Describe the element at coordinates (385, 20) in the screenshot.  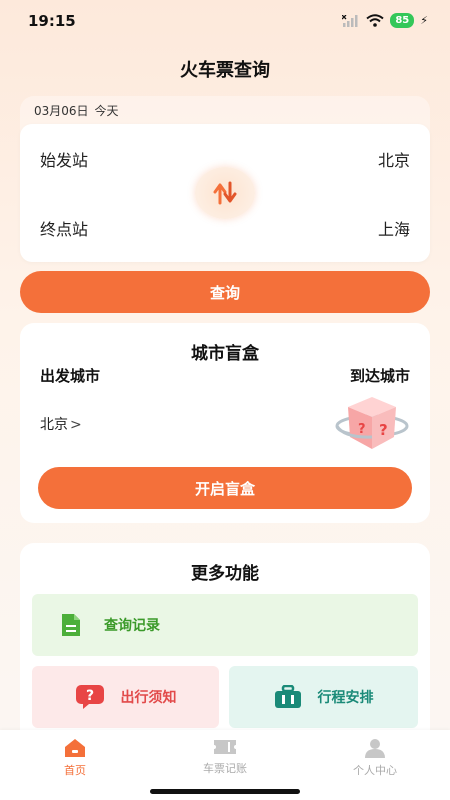
I see `status-icons: 85 ⚡` at that location.